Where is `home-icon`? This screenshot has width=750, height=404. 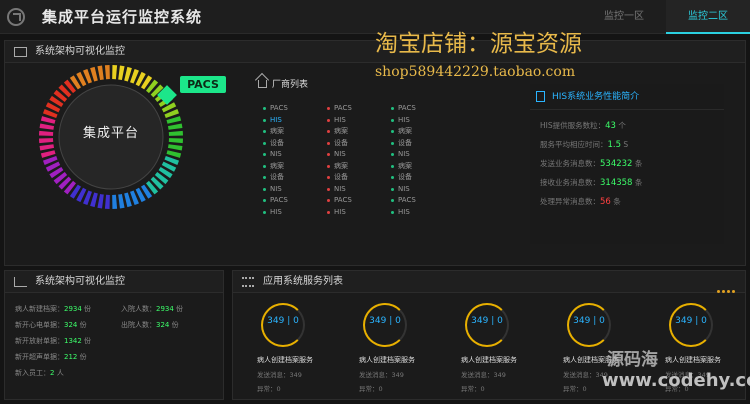
home-icon is located at coordinates (262, 84).